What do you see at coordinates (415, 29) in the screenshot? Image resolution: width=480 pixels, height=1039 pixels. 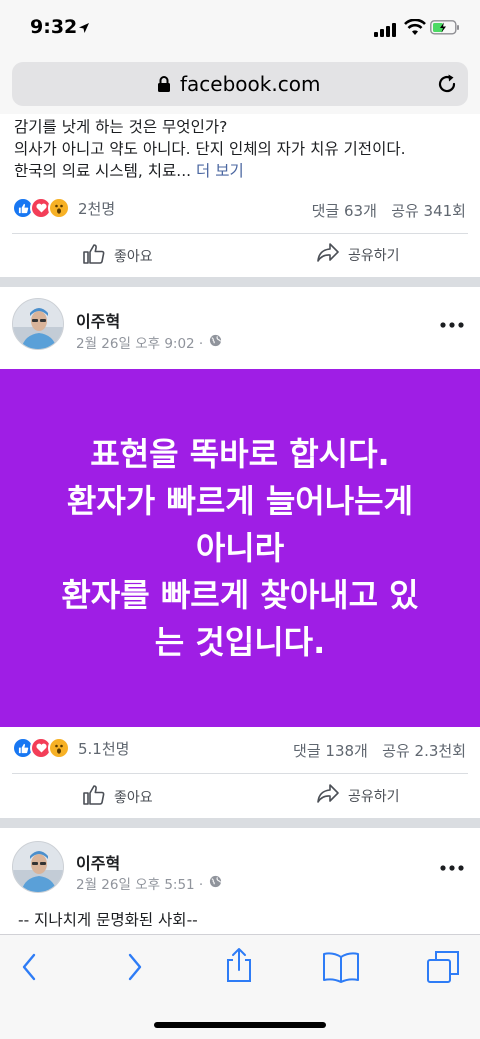 I see `wifi-icon` at bounding box center [415, 29].